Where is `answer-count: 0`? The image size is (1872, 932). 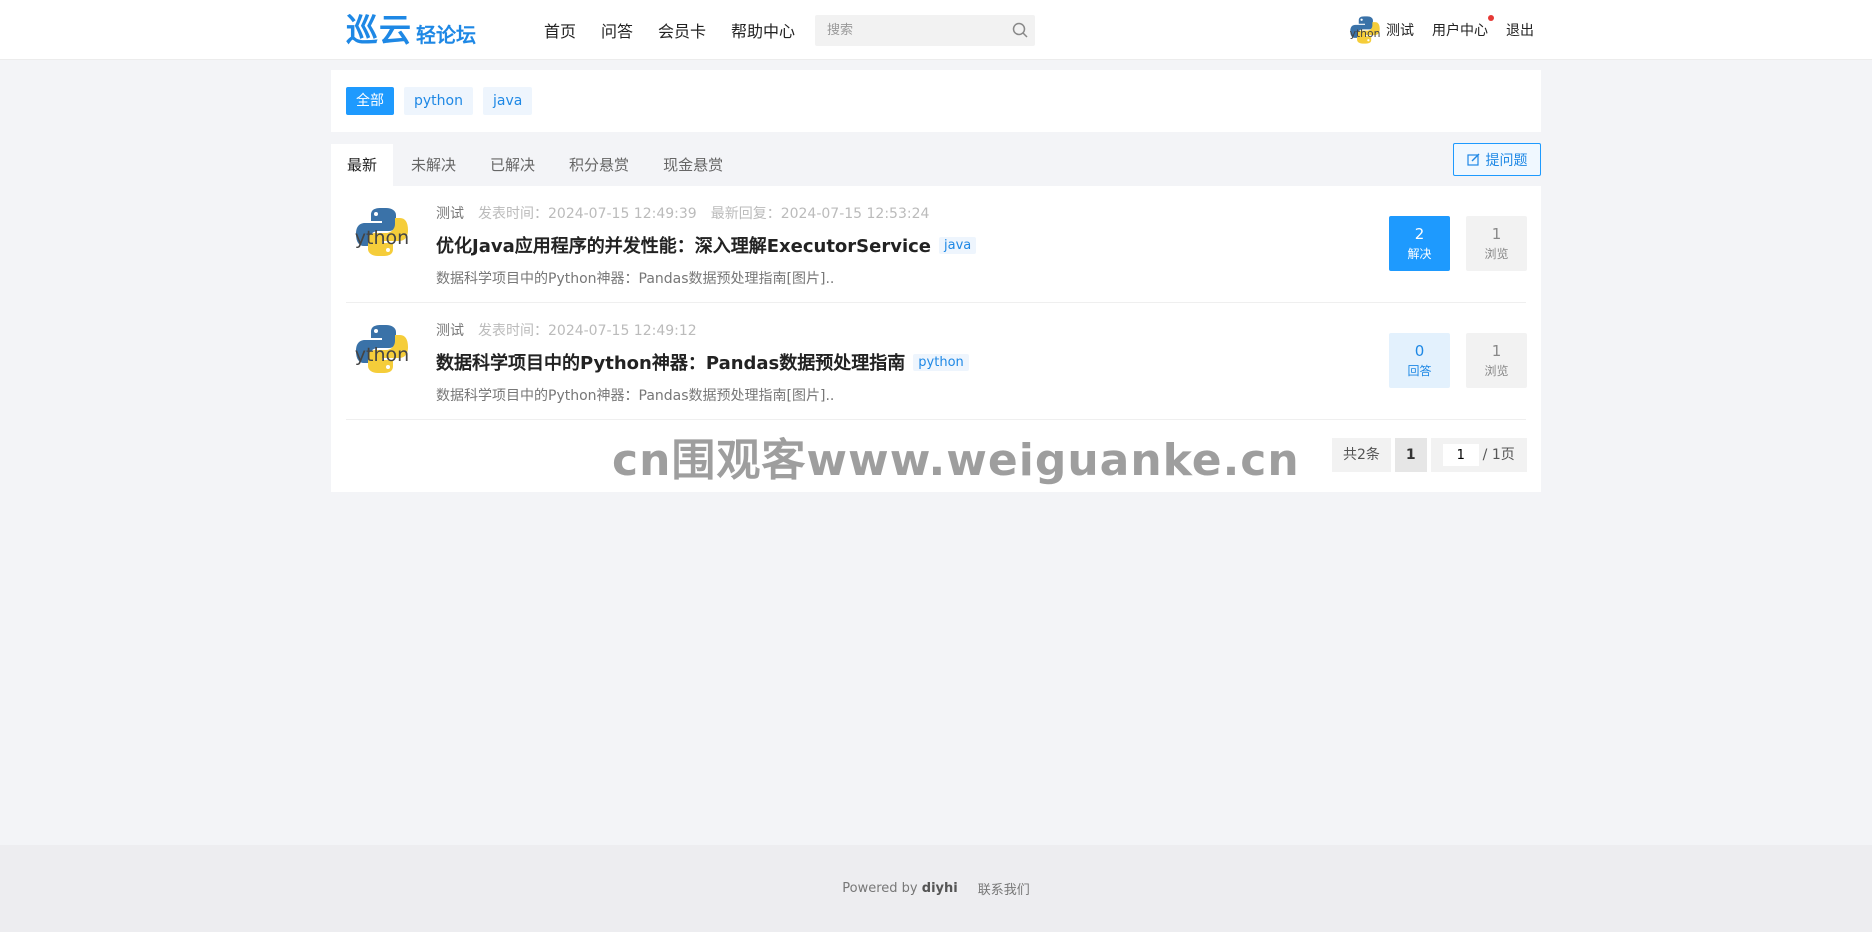
answer-count: 0 is located at coordinates (1419, 351).